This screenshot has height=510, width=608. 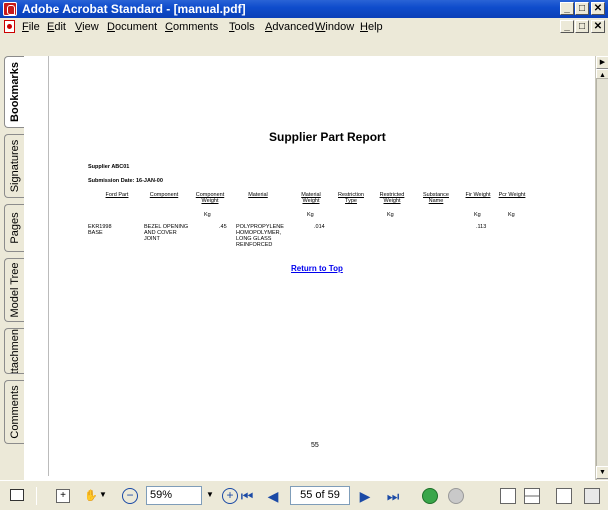 What do you see at coordinates (10, 9) in the screenshot?
I see `acrobat-app-icon` at bounding box center [10, 9].